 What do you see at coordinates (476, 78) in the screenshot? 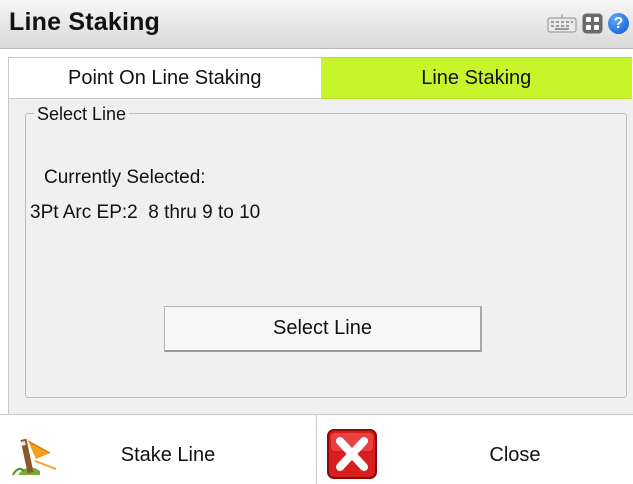
I see `tab-line-staking: Line Staking` at bounding box center [476, 78].